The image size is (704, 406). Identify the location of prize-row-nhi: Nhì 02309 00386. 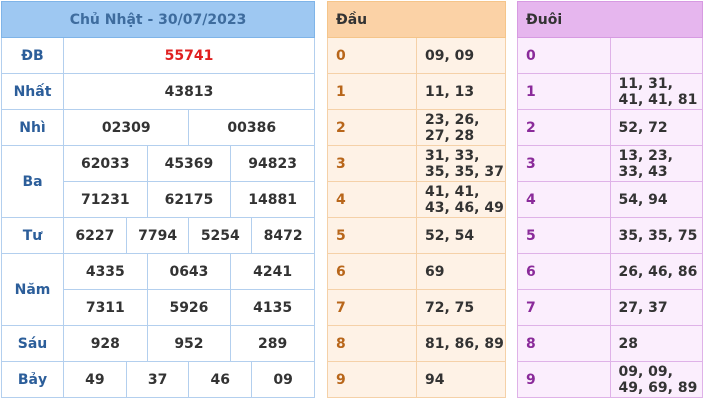
(158, 127).